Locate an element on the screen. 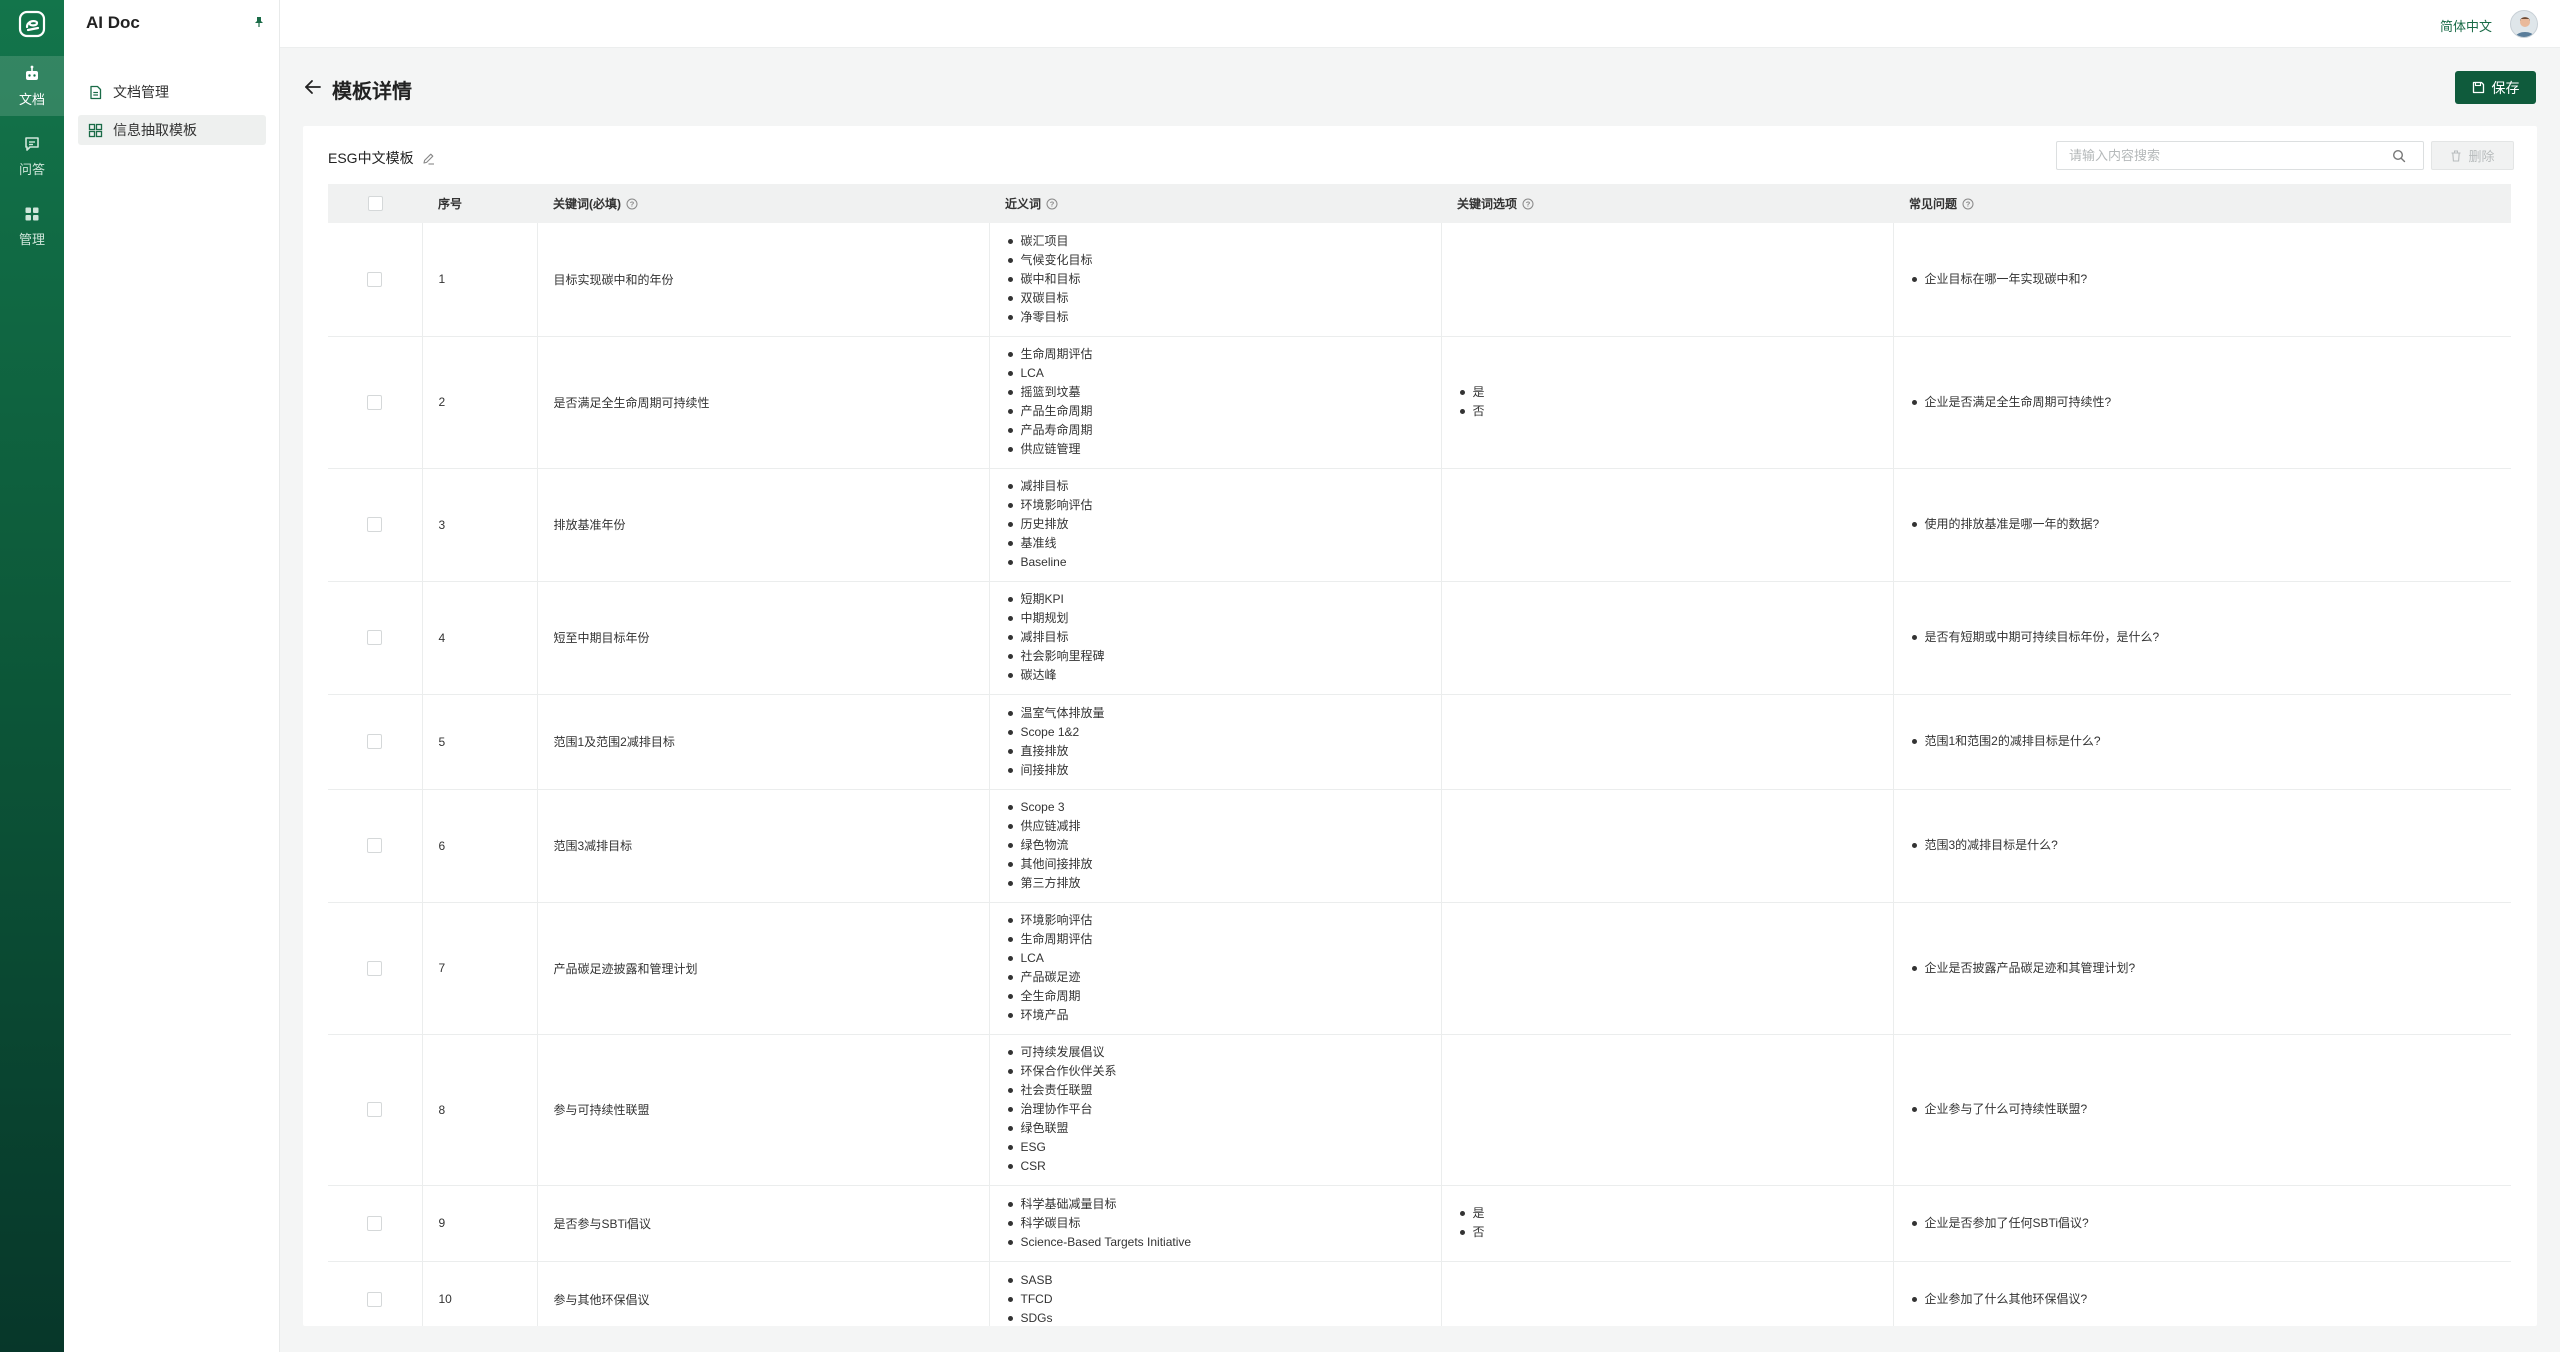 This screenshot has width=2560, height=1352. list-item: 碳达峰 is located at coordinates (1223, 675).